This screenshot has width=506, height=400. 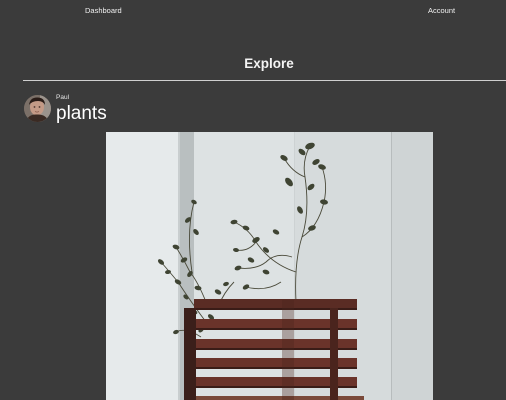 What do you see at coordinates (441, 11) in the screenshot?
I see `nav-account-link: Account` at bounding box center [441, 11].